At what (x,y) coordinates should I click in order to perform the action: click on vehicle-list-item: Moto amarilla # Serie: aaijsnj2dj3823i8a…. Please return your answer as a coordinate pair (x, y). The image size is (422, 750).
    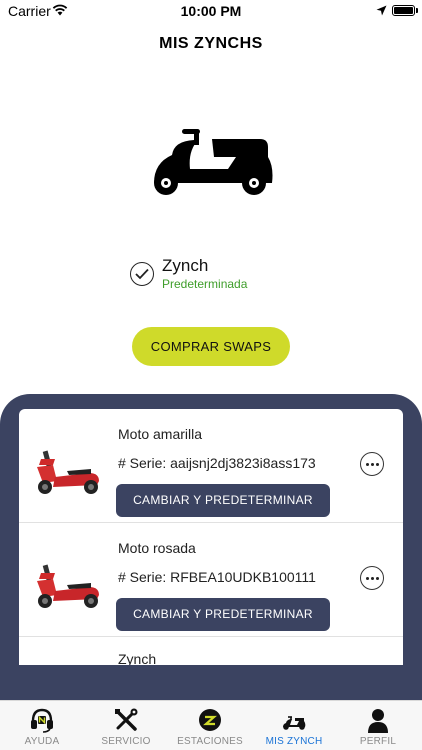
    Looking at the image, I should click on (211, 466).